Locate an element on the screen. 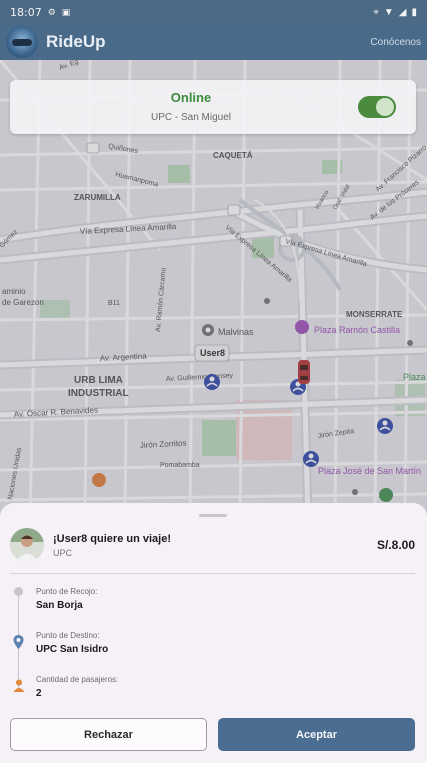  restaurant-poi-icon is located at coordinates (99, 480).